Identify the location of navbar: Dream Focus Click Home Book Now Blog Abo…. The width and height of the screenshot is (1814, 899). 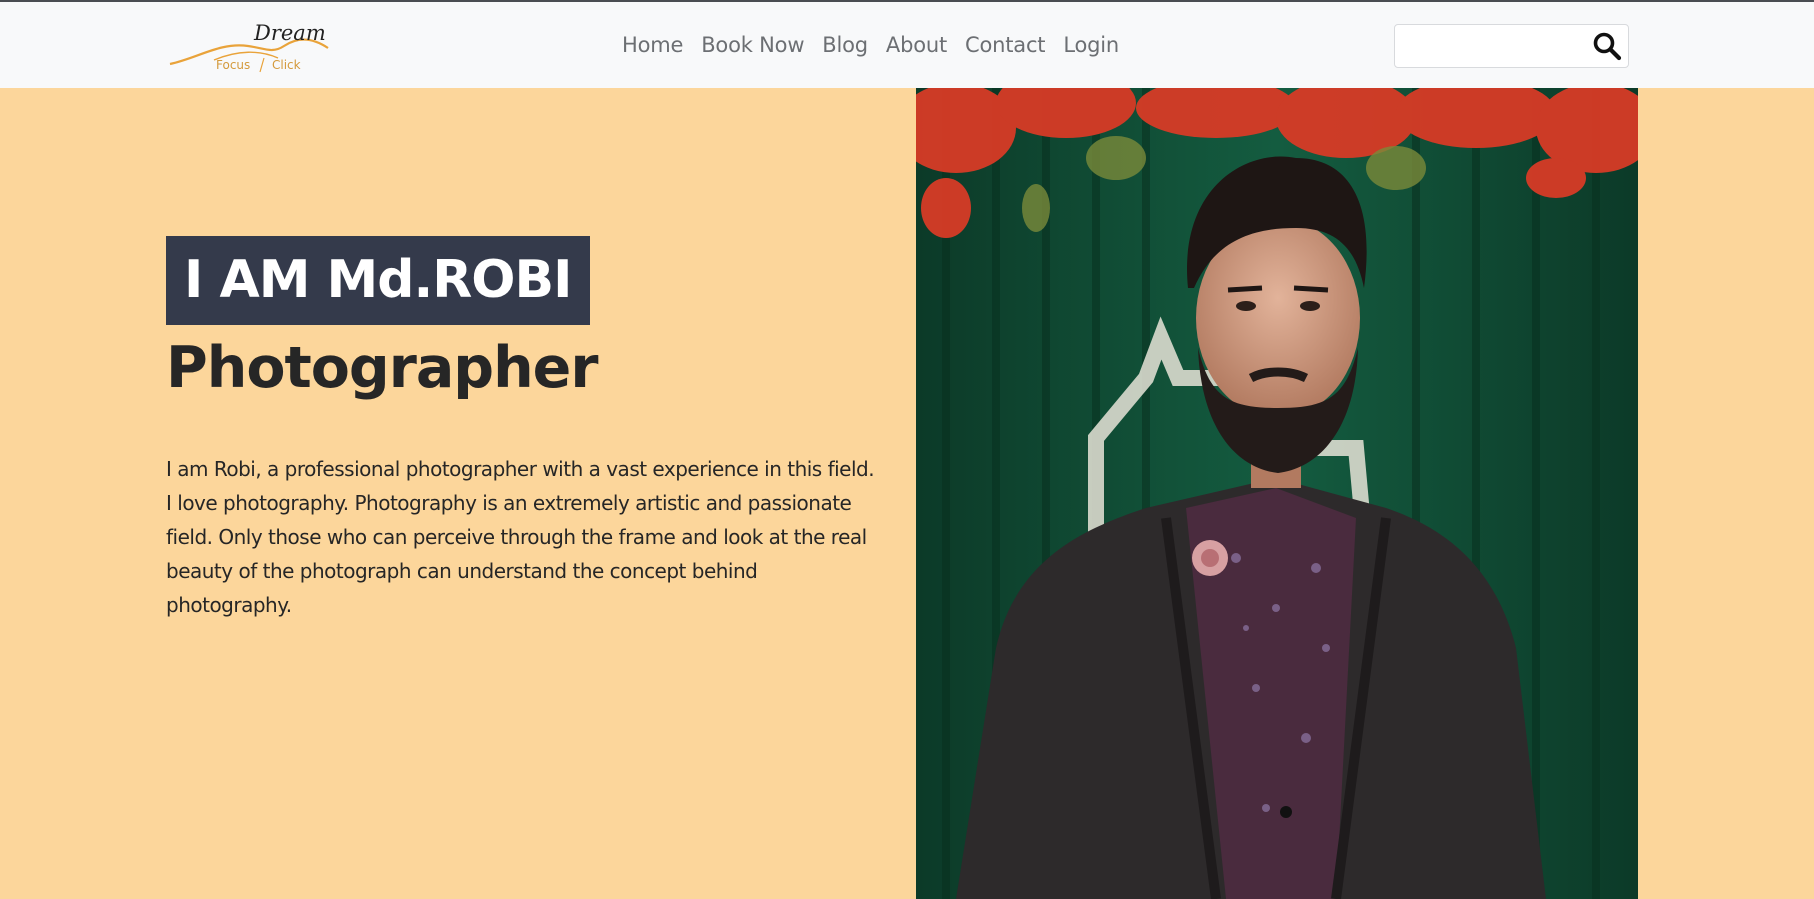
(907, 45).